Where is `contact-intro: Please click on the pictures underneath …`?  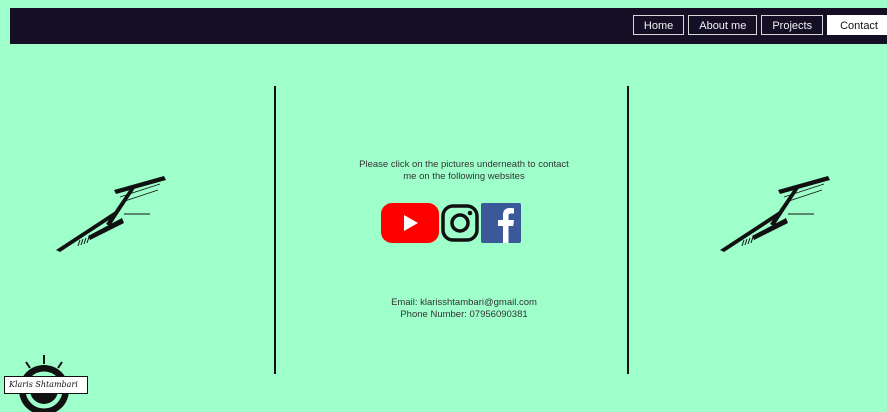
contact-intro: Please click on the pictures underneath … is located at coordinates (464, 171).